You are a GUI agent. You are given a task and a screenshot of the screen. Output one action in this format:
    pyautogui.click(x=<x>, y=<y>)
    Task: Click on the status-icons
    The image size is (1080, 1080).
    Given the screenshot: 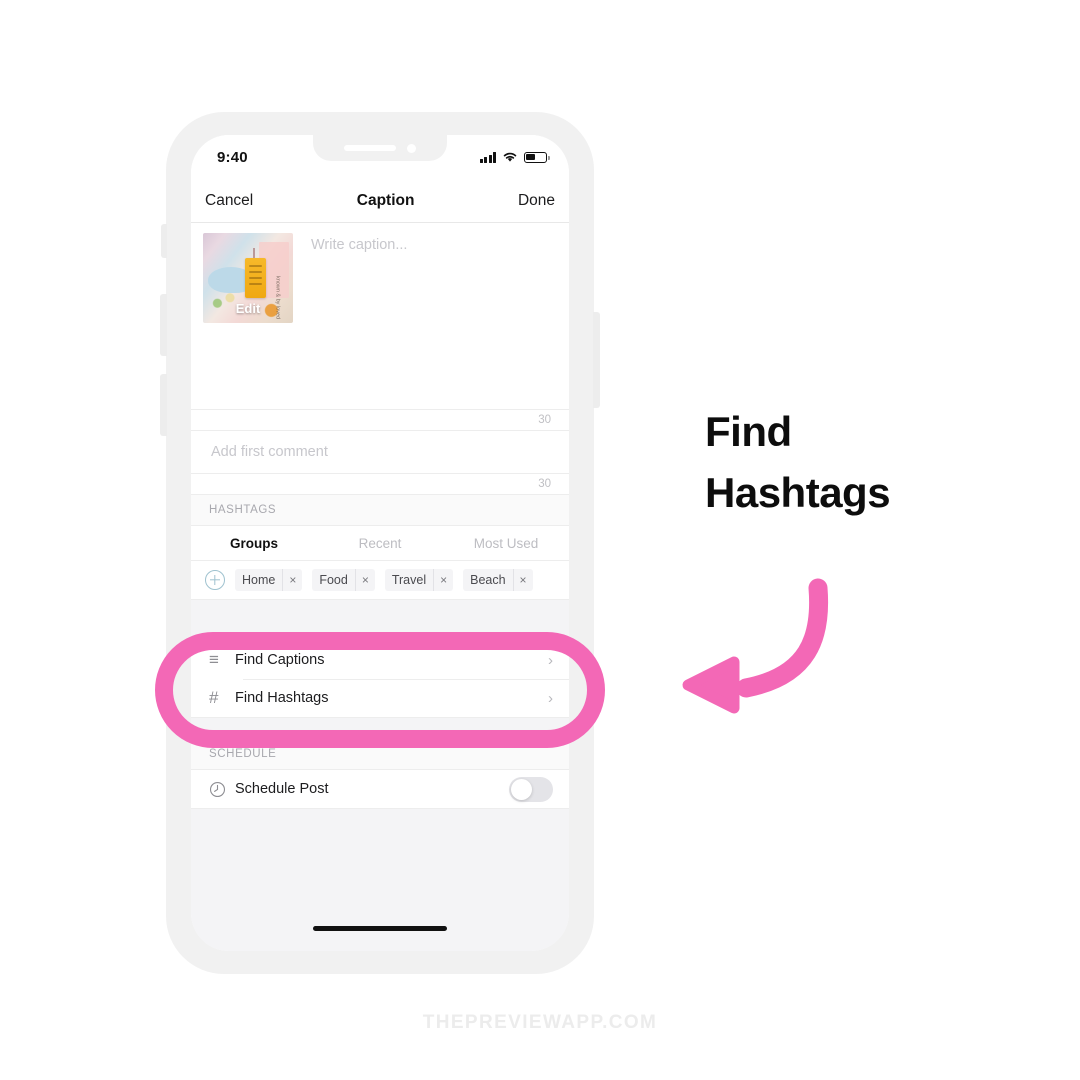 What is the action you would take?
    pyautogui.click(x=514, y=157)
    